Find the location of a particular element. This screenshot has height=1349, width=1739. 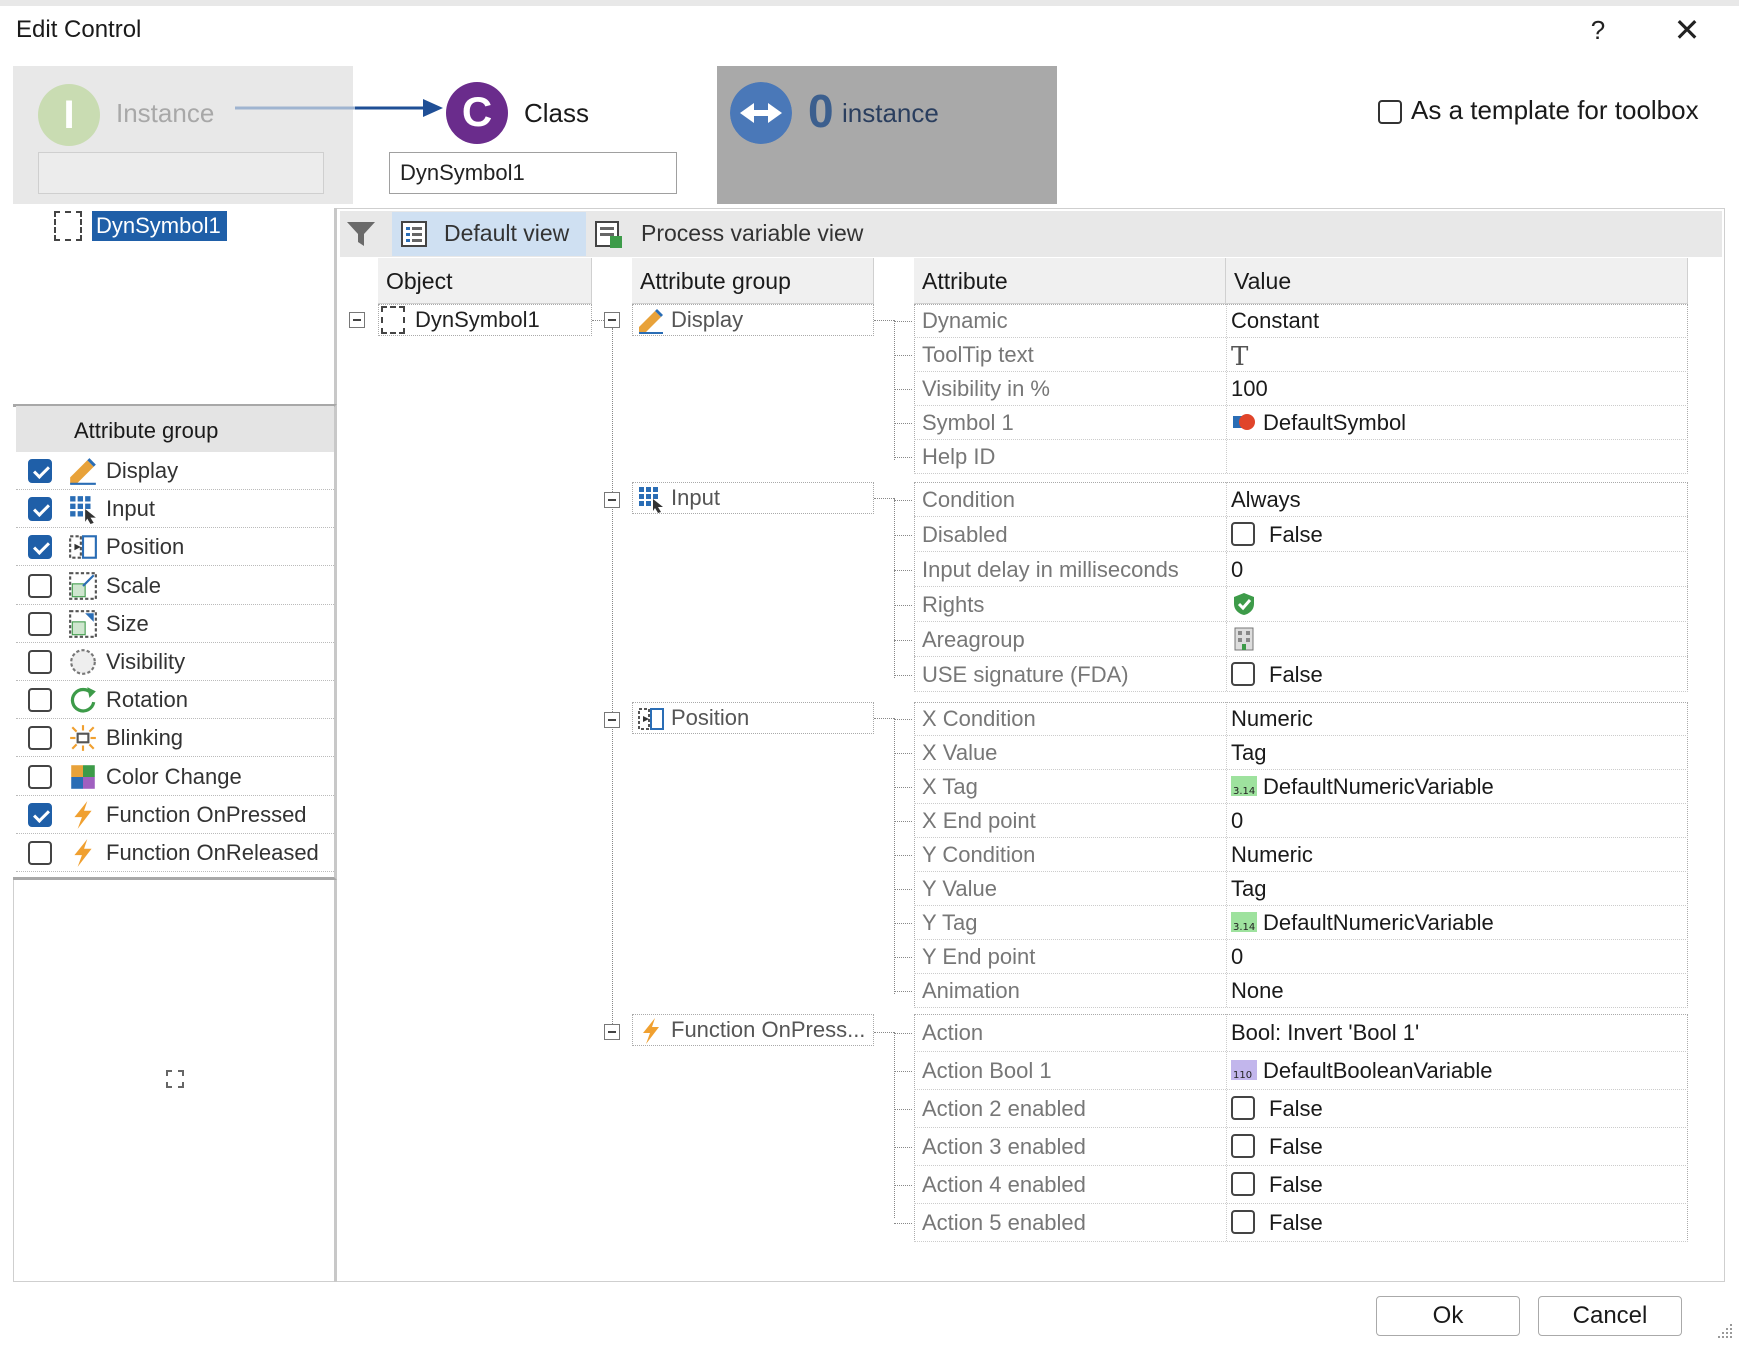

attribute-group-checkbox-size is located at coordinates (40, 623).